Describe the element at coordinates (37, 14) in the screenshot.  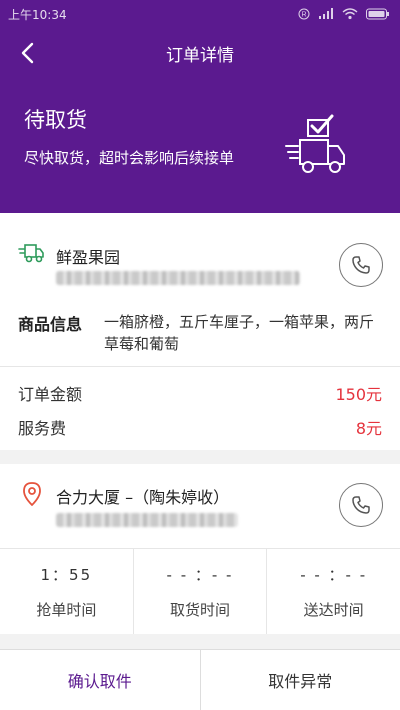
I see `status-time: 上午10:34` at that location.